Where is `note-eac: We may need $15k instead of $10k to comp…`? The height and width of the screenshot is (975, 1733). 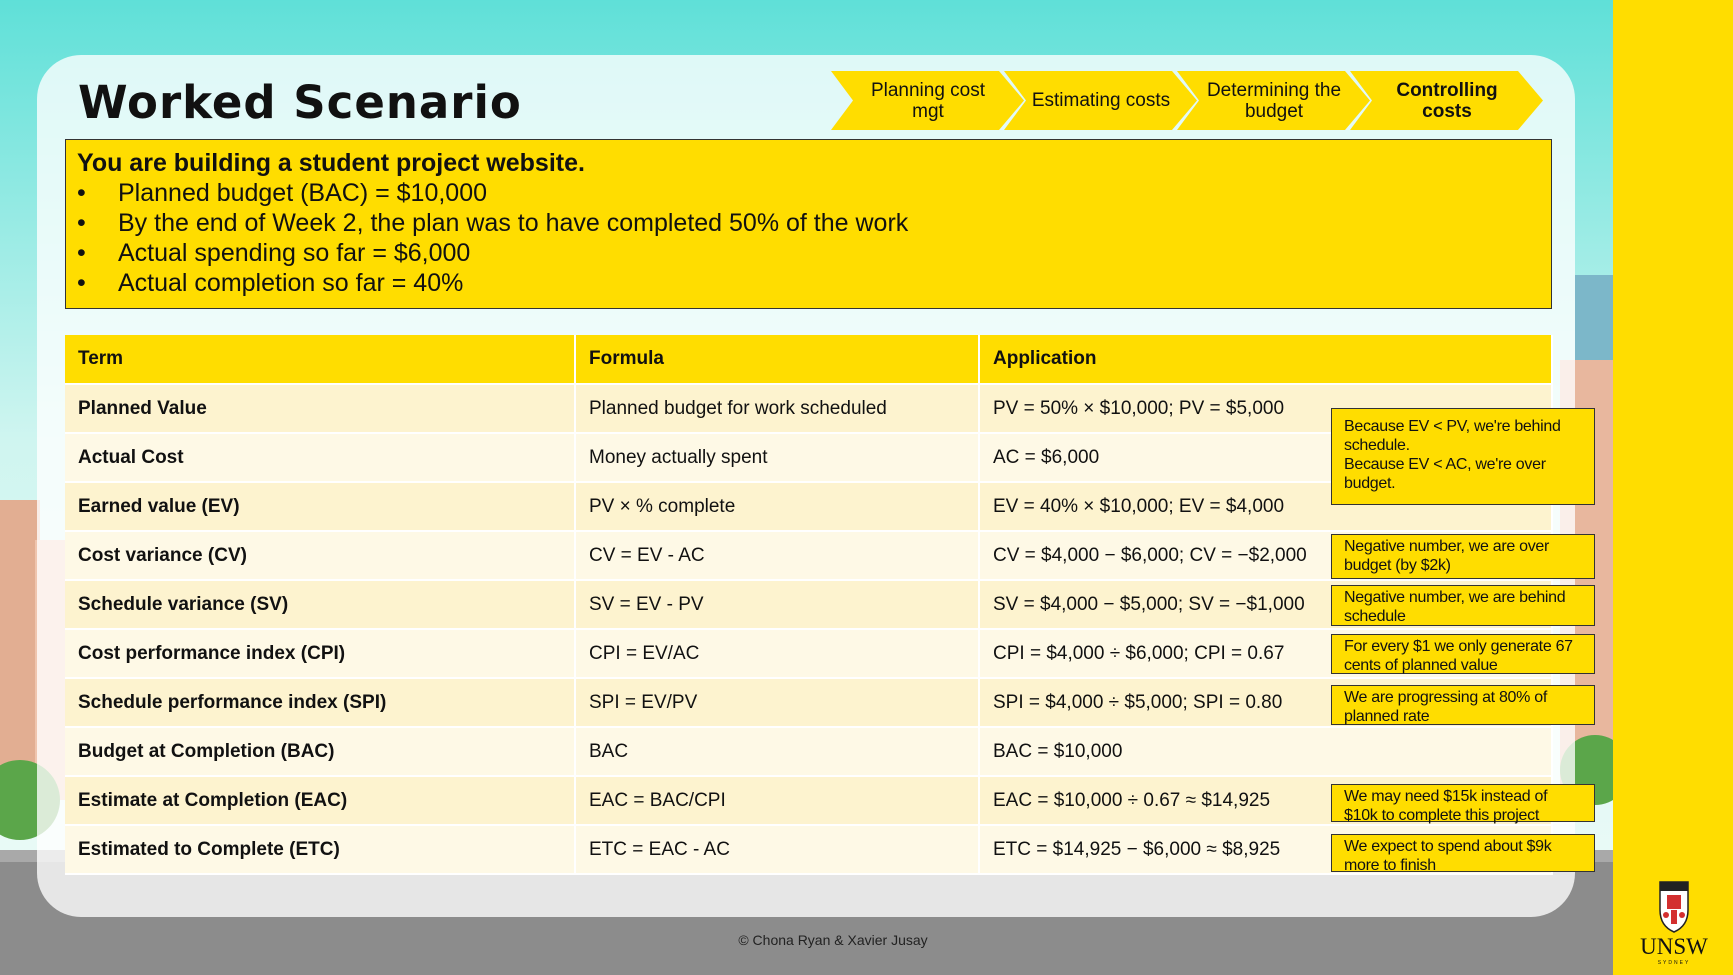 note-eac: We may need $15k instead of $10k to comp… is located at coordinates (1463, 804).